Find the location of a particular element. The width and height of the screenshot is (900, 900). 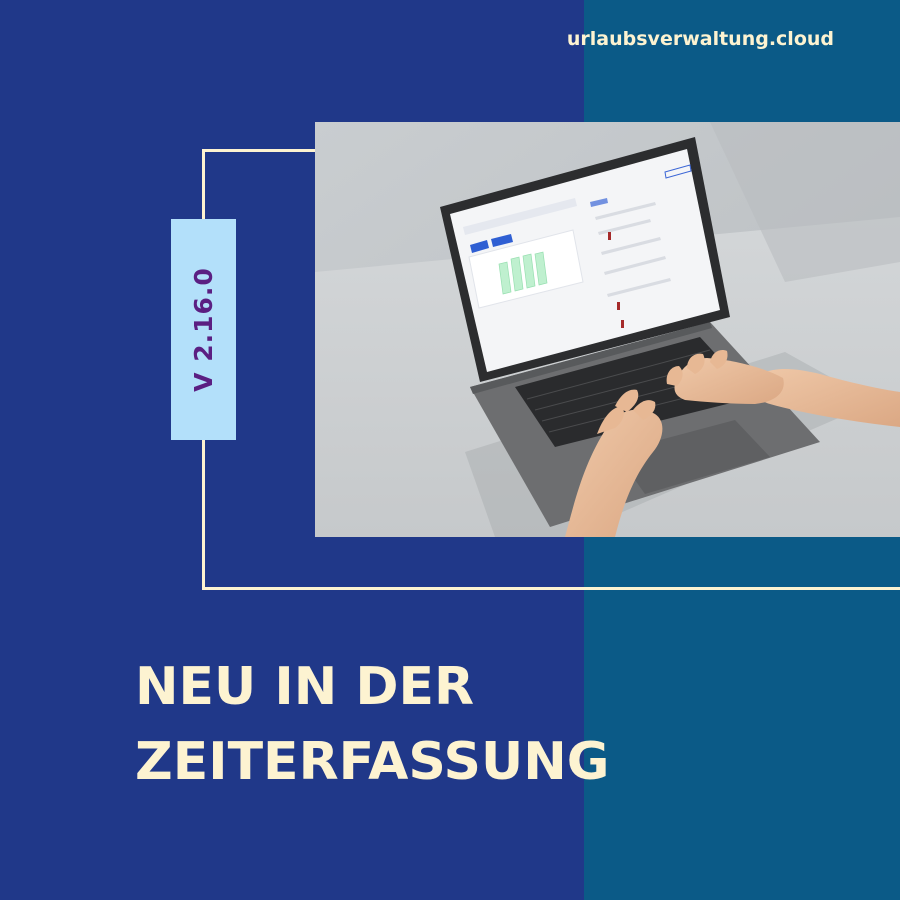

headline-line-1: NEU IN DER is located at coordinates (305, 687).